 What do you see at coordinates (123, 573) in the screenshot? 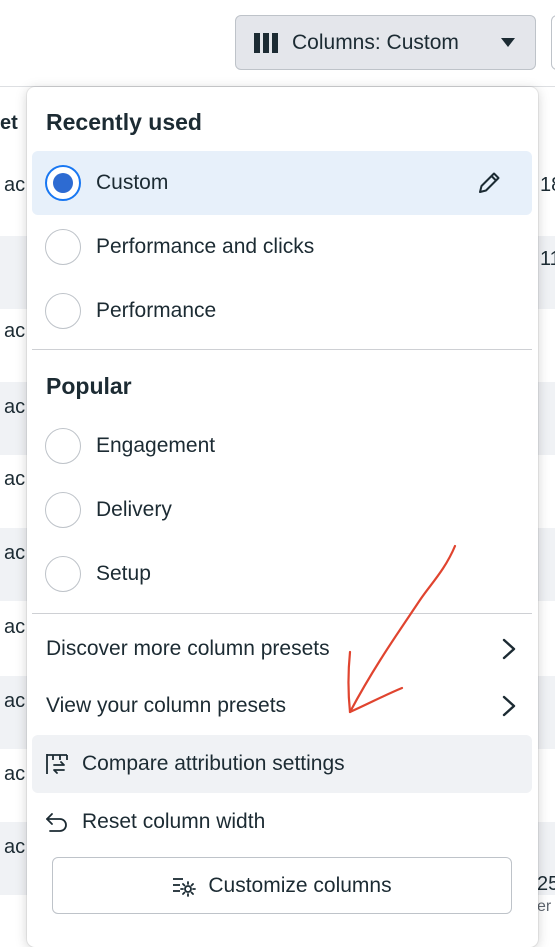
I see `preset-option-label: Setup` at bounding box center [123, 573].